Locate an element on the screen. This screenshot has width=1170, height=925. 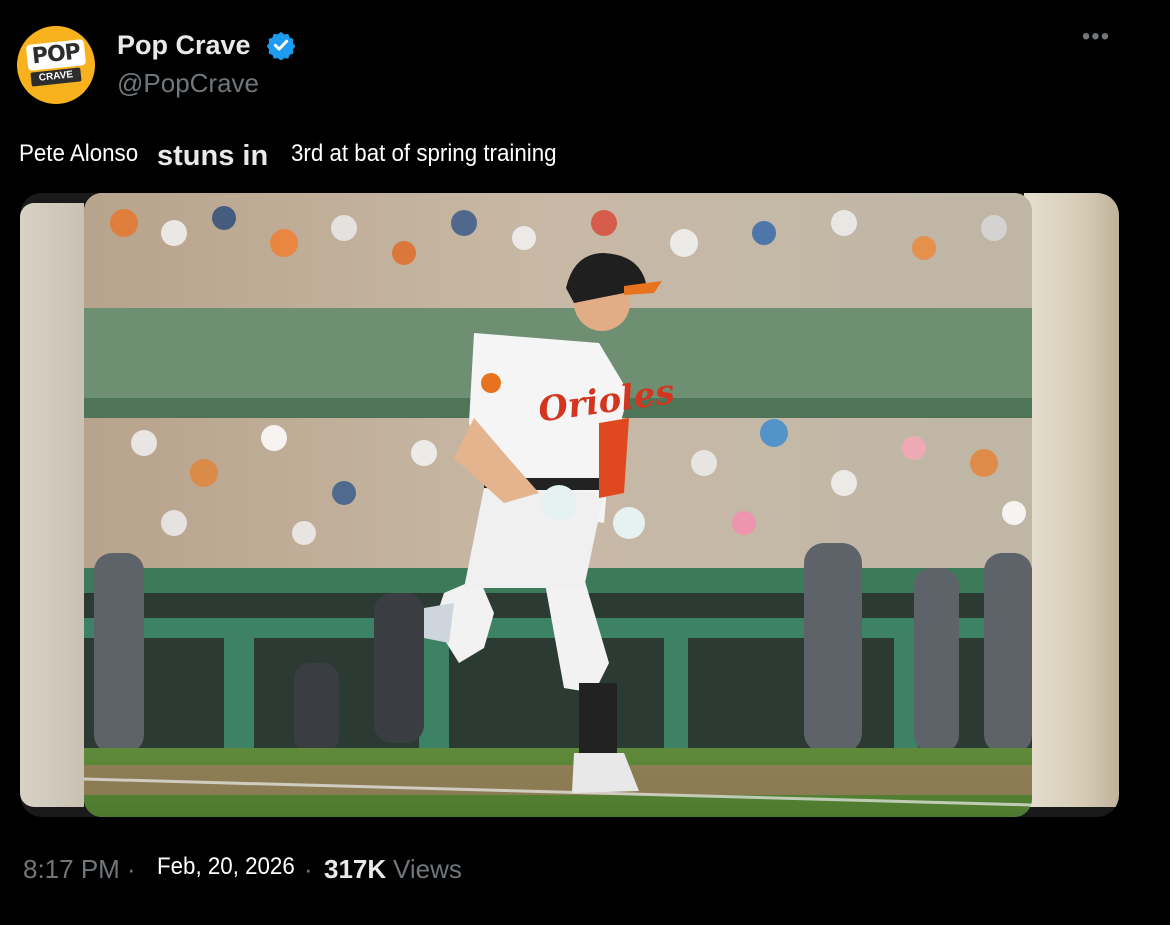
tweet-footer: 8:17 PM · Feb, 20, 2026 · 317K Views is located at coordinates (585, 868).